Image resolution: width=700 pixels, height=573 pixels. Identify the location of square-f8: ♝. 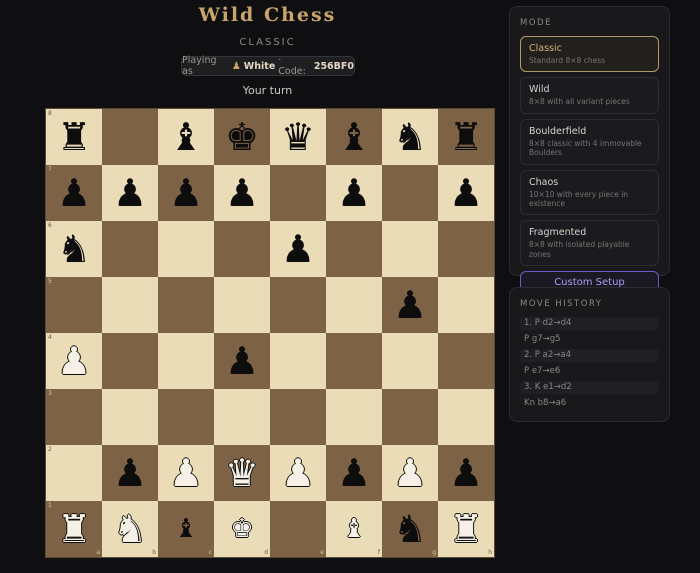
(354, 137).